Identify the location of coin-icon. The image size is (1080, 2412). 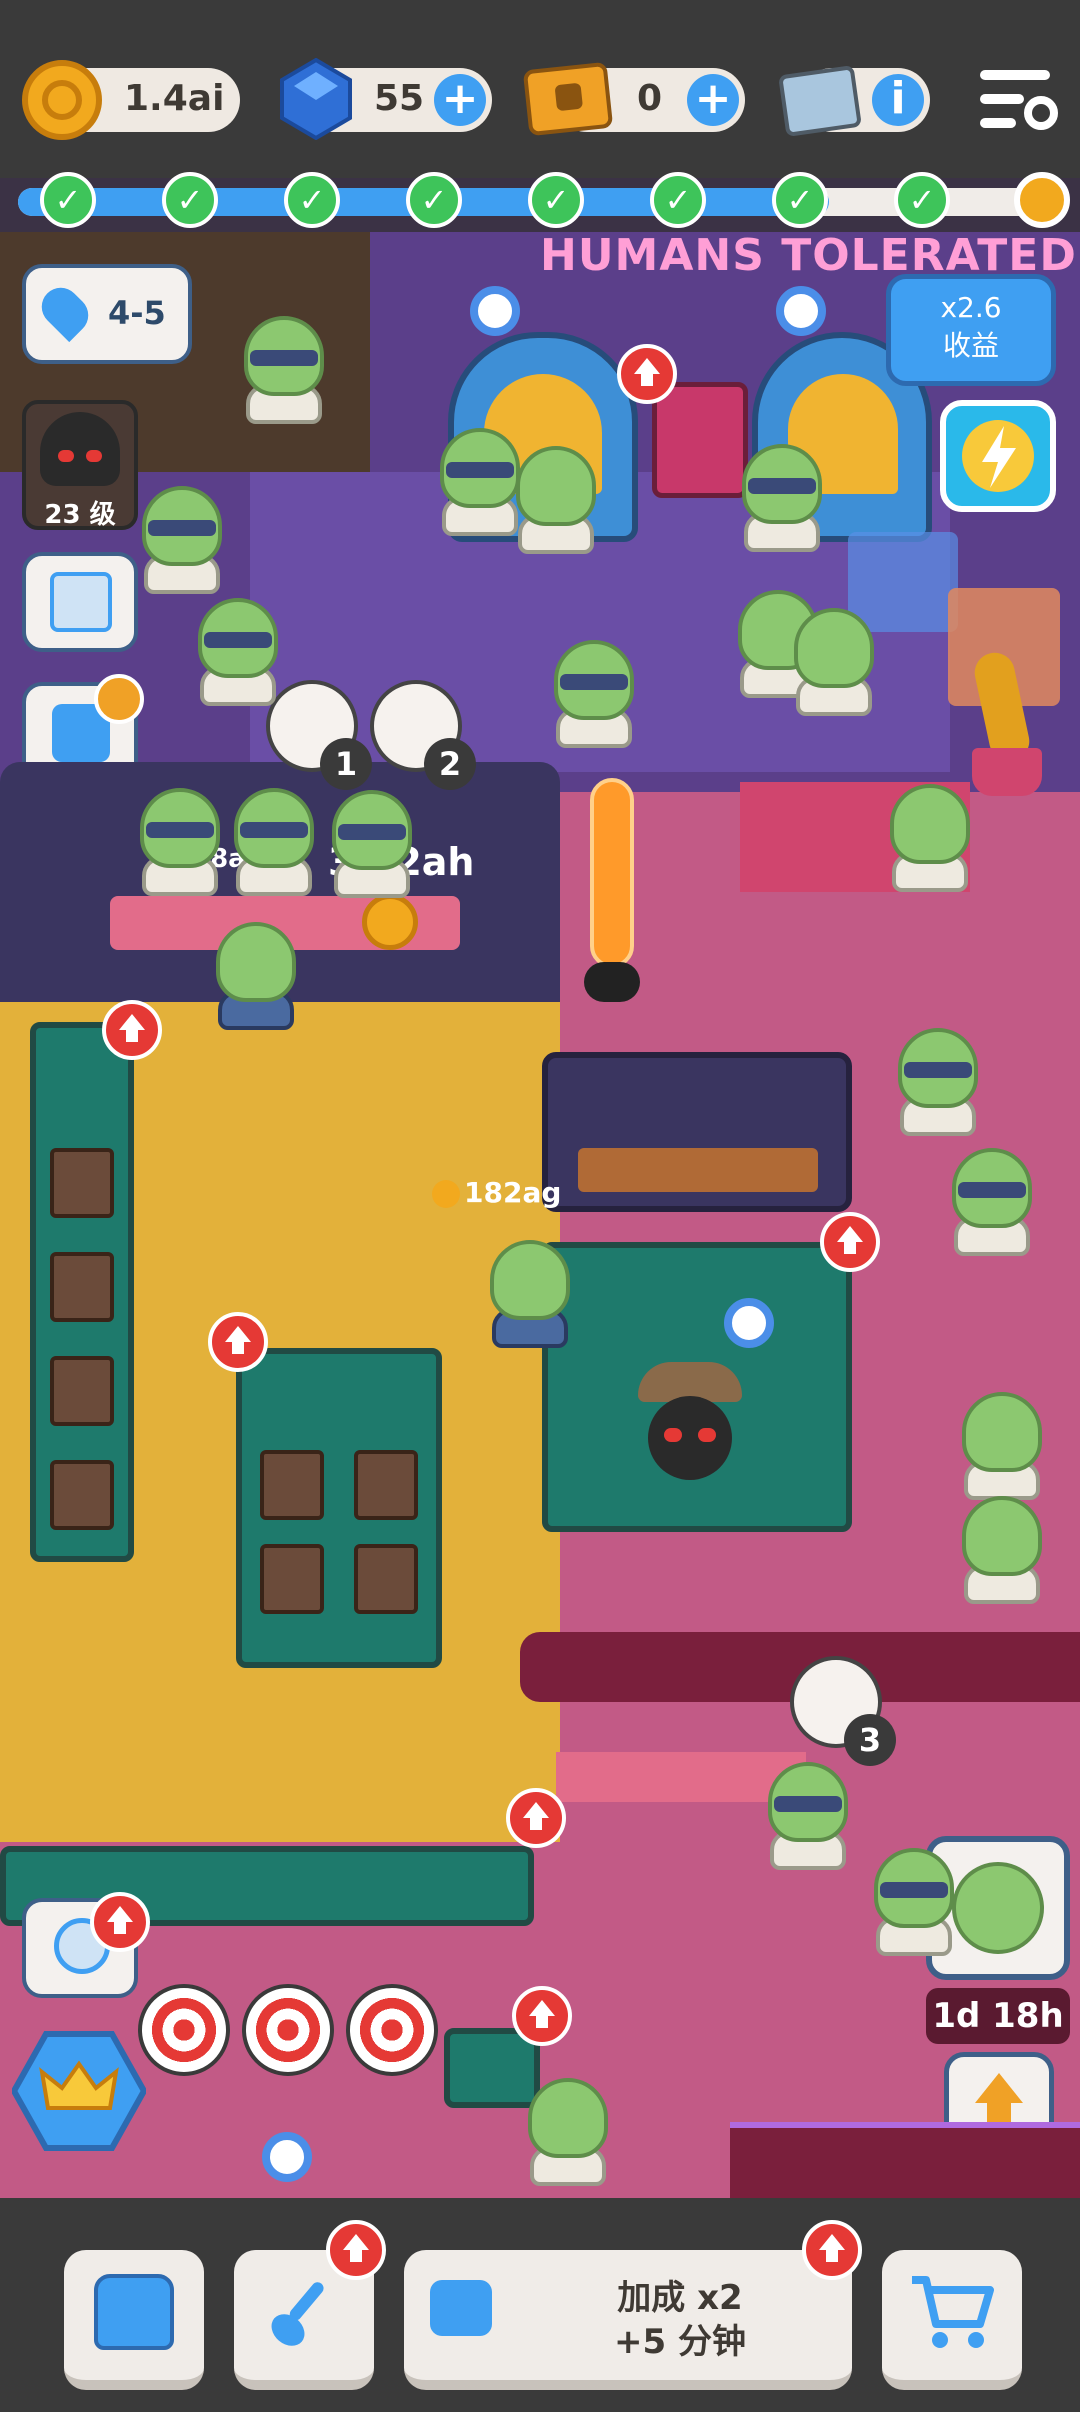
(62, 100).